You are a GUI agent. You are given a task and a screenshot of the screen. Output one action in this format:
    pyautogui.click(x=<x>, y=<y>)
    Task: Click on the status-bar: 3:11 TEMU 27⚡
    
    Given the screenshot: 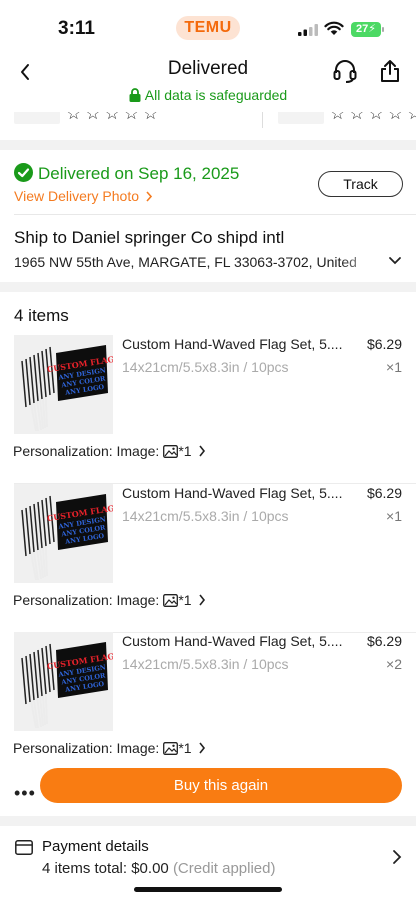 What is the action you would take?
    pyautogui.click(x=208, y=28)
    